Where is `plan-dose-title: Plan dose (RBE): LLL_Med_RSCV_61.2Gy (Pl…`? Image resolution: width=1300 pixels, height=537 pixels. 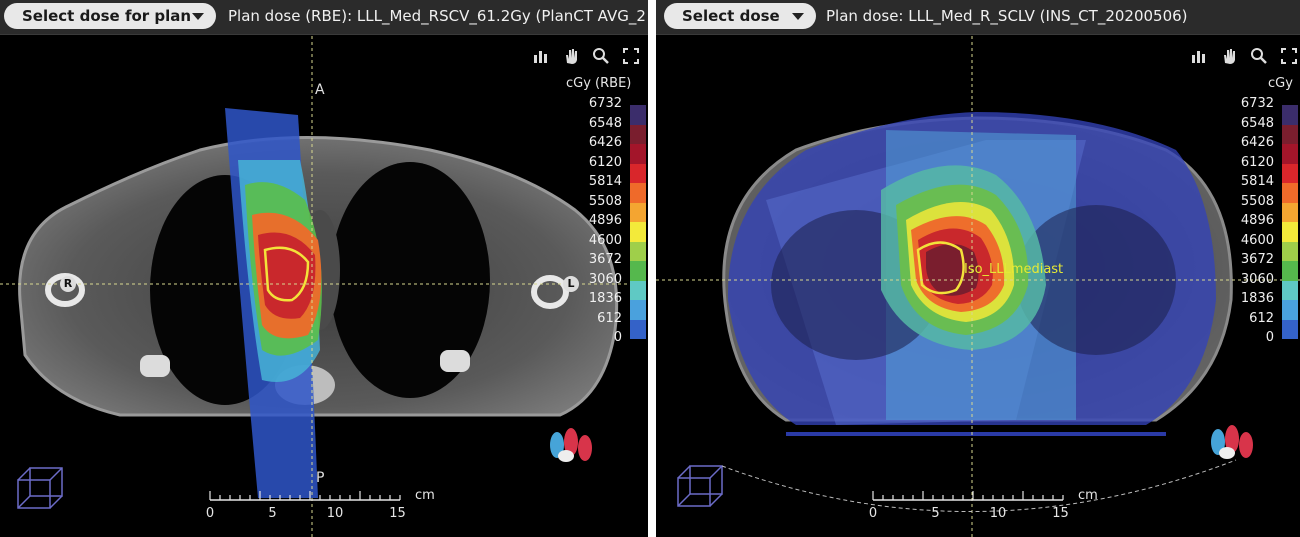 plan-dose-title: Plan dose (RBE): LLL_Med_RSCV_61.2Gy (Pl… is located at coordinates (437, 16).